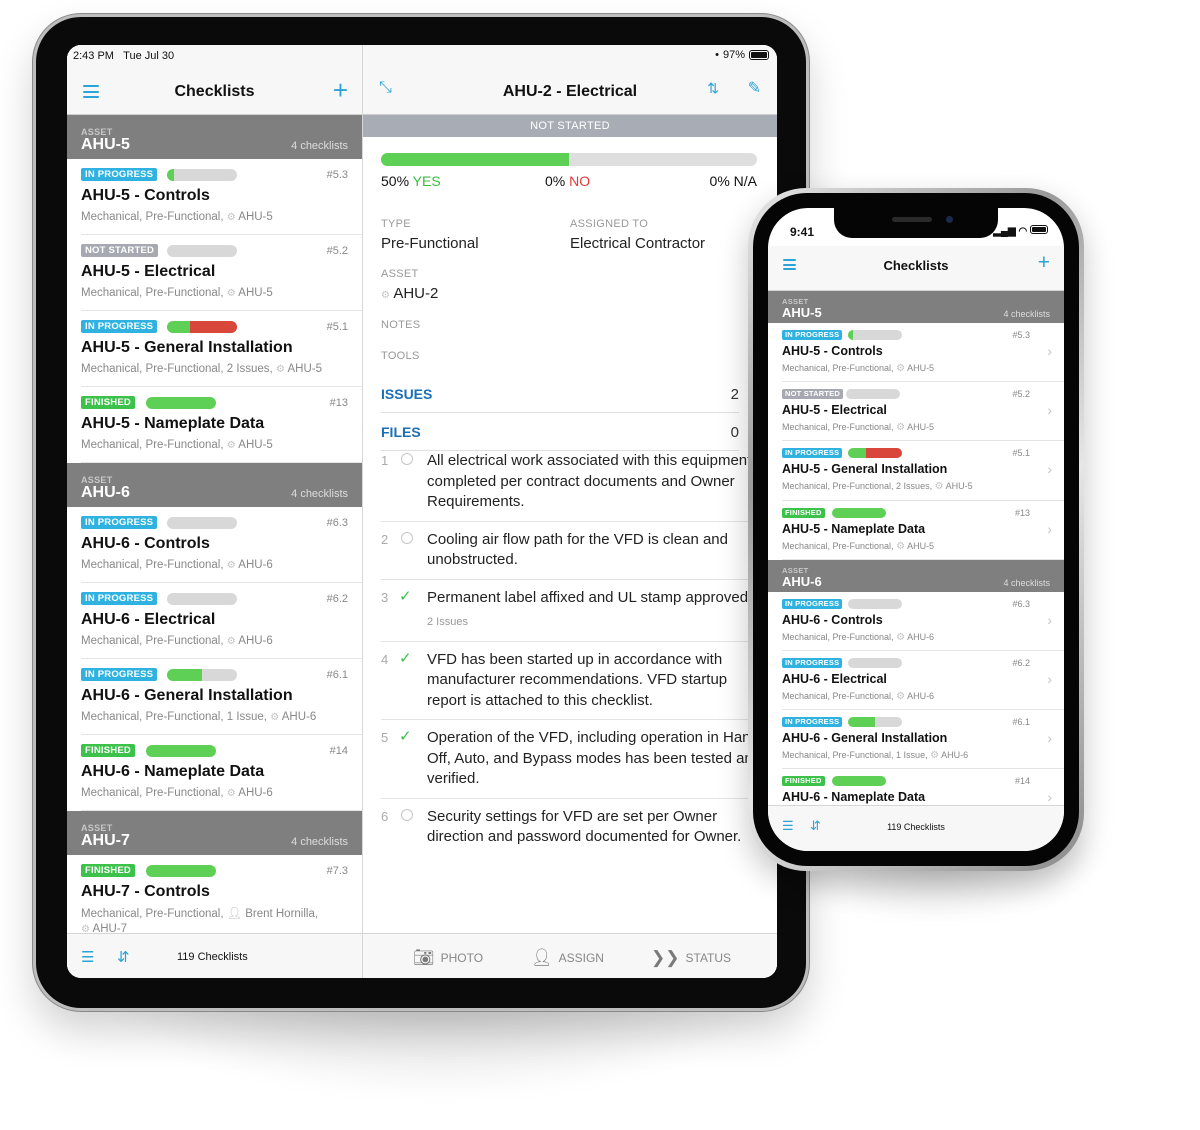  I want to click on status-badge: NOT STARTED, so click(120, 250).